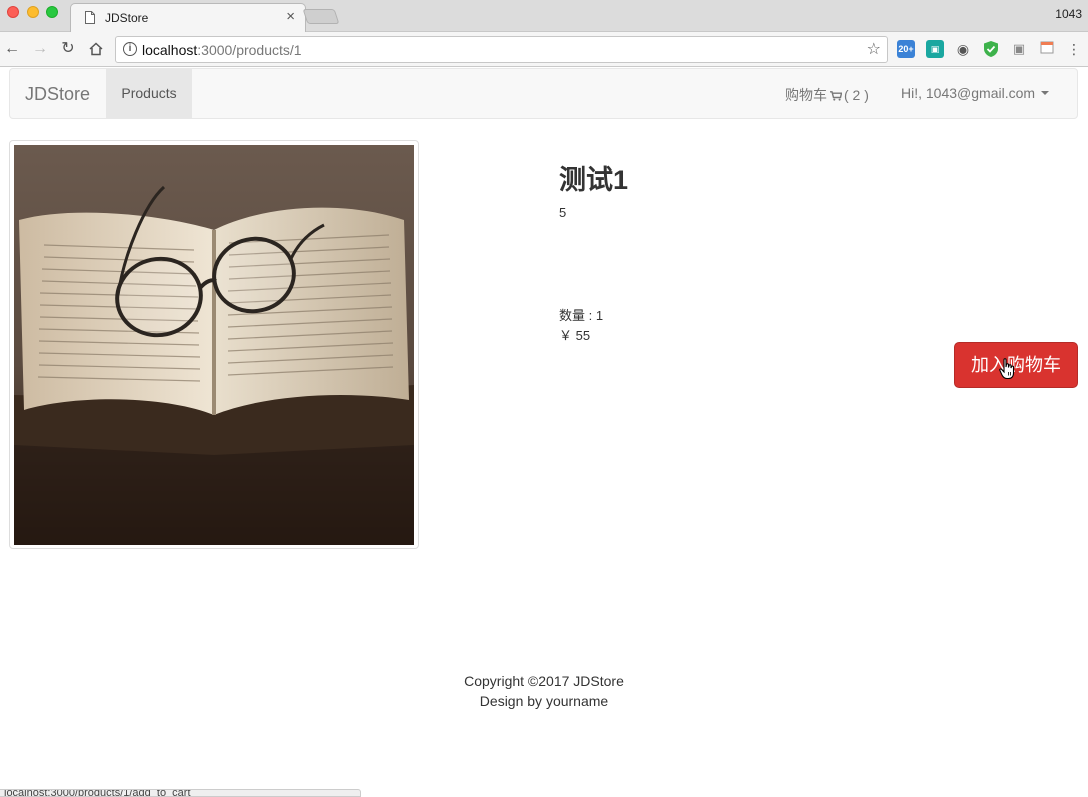 The image size is (1088, 797). Describe the element at coordinates (594, 180) in the screenshot. I see `product-title: 测试1` at that location.